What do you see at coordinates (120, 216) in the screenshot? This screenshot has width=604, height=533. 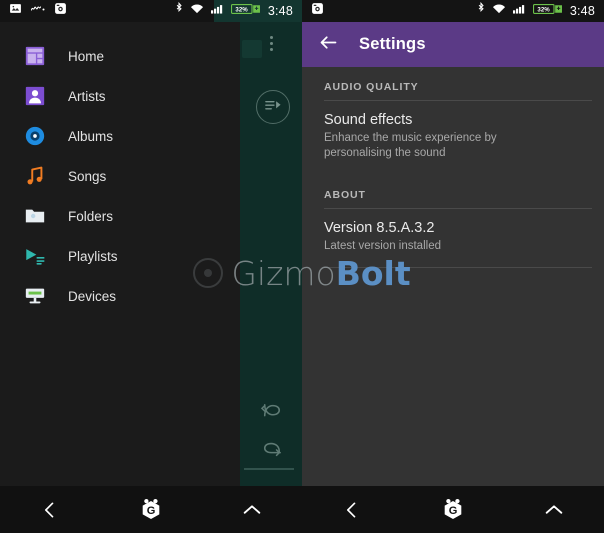 I see `sidebar-item-folders: Folders` at bounding box center [120, 216].